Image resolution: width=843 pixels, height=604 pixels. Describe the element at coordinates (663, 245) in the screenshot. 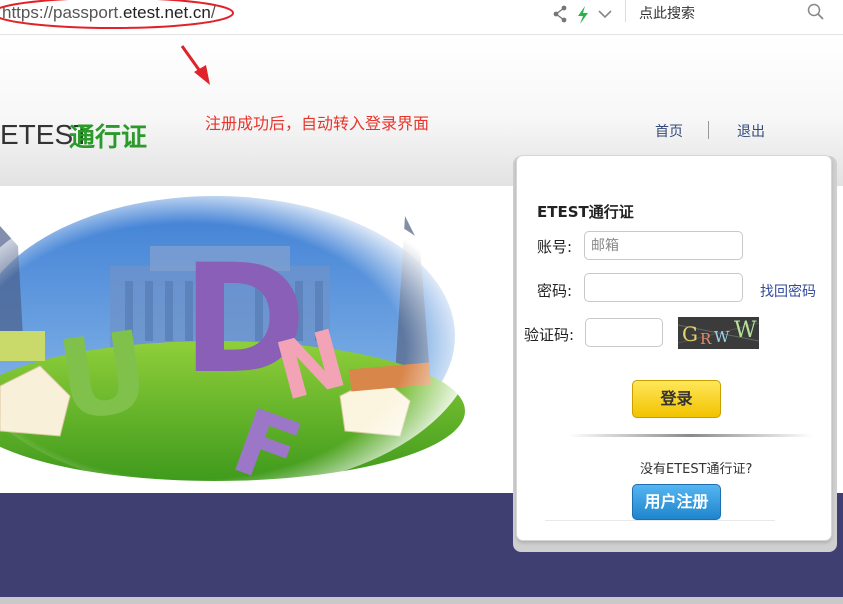

I see `account-input` at that location.